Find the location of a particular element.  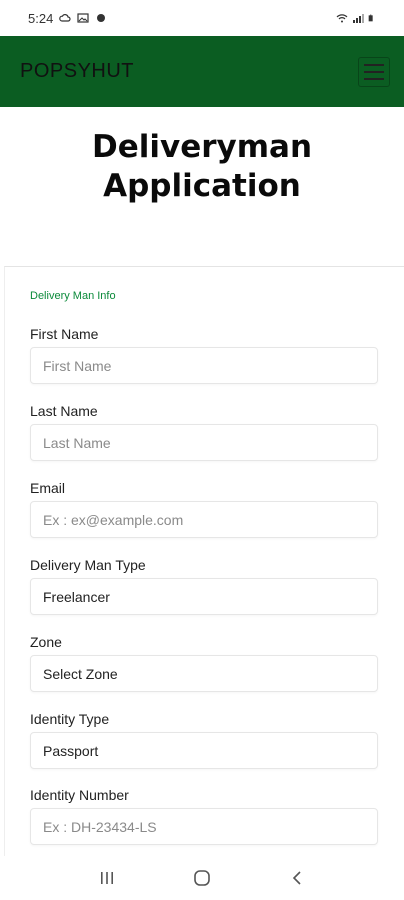

system-navigation-bar is located at coordinates (202, 878).